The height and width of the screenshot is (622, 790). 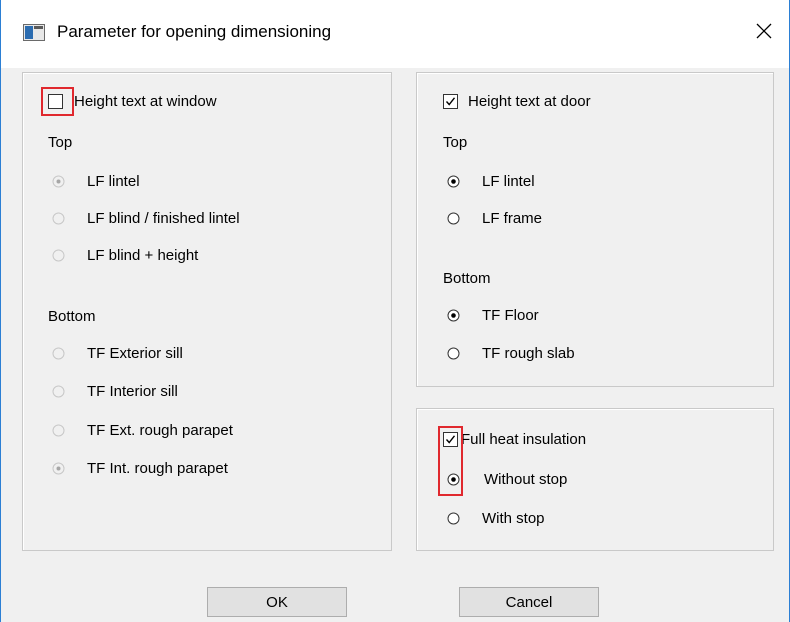 I want to click on window-top-option-3: LF blind + height, so click(x=142, y=255).